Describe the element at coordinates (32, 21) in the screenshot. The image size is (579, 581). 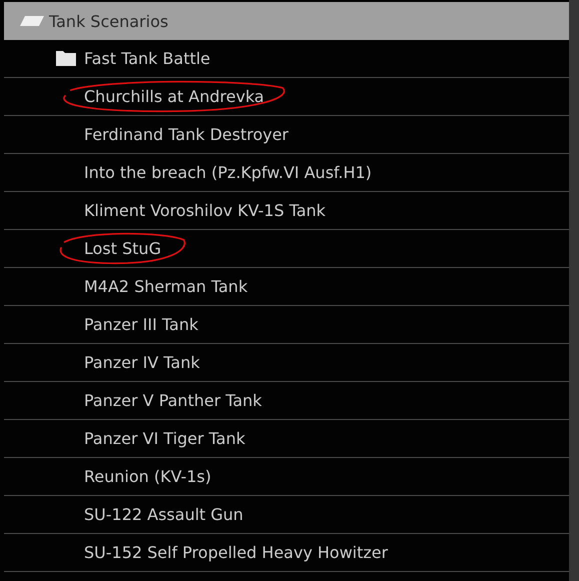
I see `open-folder-icon` at that location.